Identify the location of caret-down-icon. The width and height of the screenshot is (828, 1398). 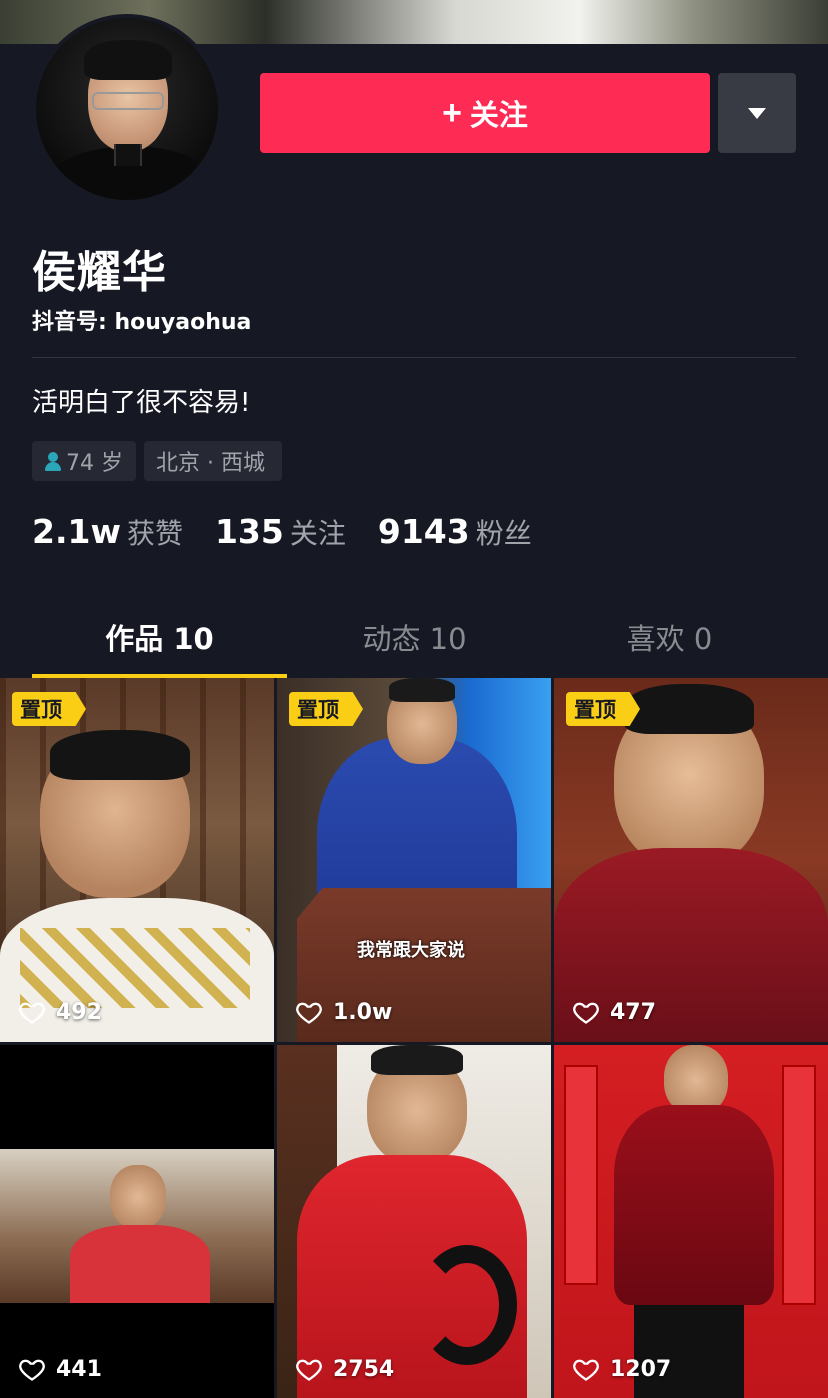
(757, 113).